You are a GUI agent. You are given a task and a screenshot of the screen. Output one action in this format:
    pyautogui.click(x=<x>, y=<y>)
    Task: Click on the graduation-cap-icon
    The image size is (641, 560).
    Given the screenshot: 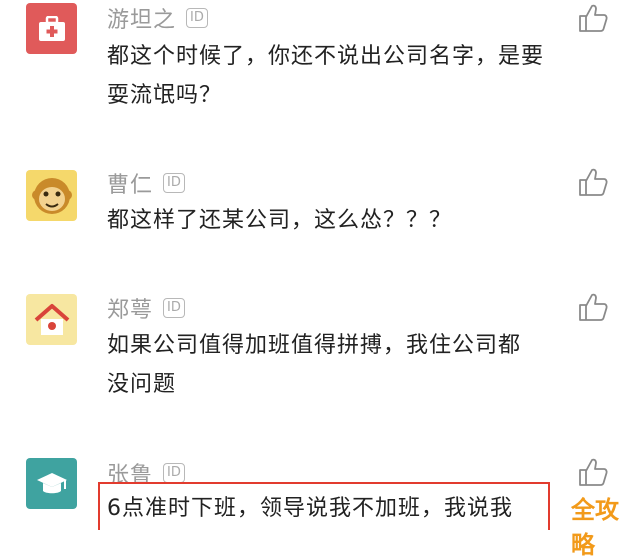 What is the action you would take?
    pyautogui.click(x=51, y=482)
    